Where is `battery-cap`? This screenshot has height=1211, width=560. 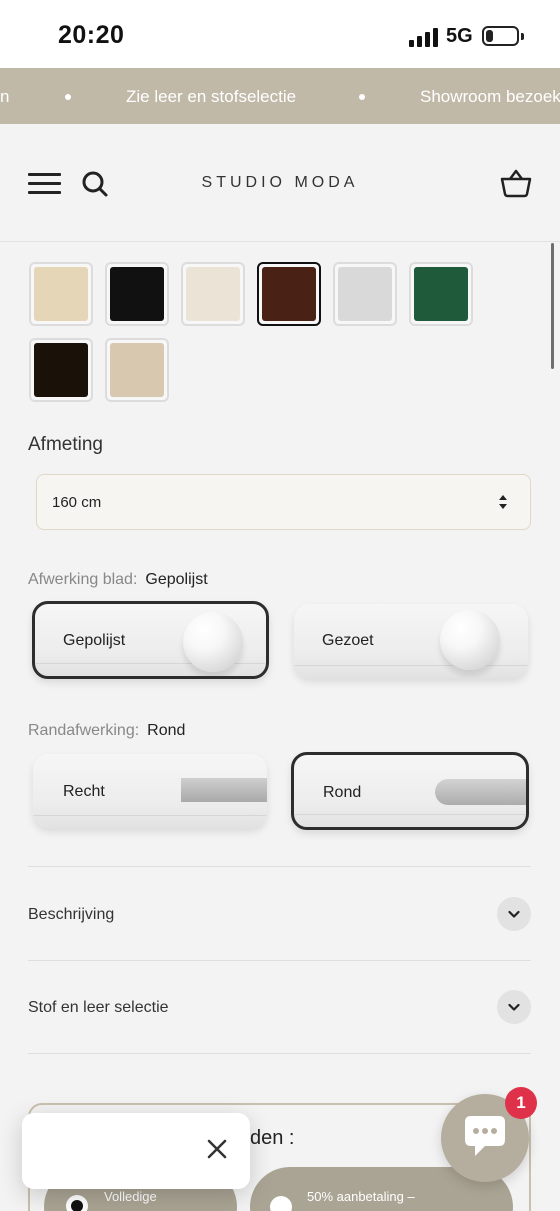
battery-cap is located at coordinates (522, 36).